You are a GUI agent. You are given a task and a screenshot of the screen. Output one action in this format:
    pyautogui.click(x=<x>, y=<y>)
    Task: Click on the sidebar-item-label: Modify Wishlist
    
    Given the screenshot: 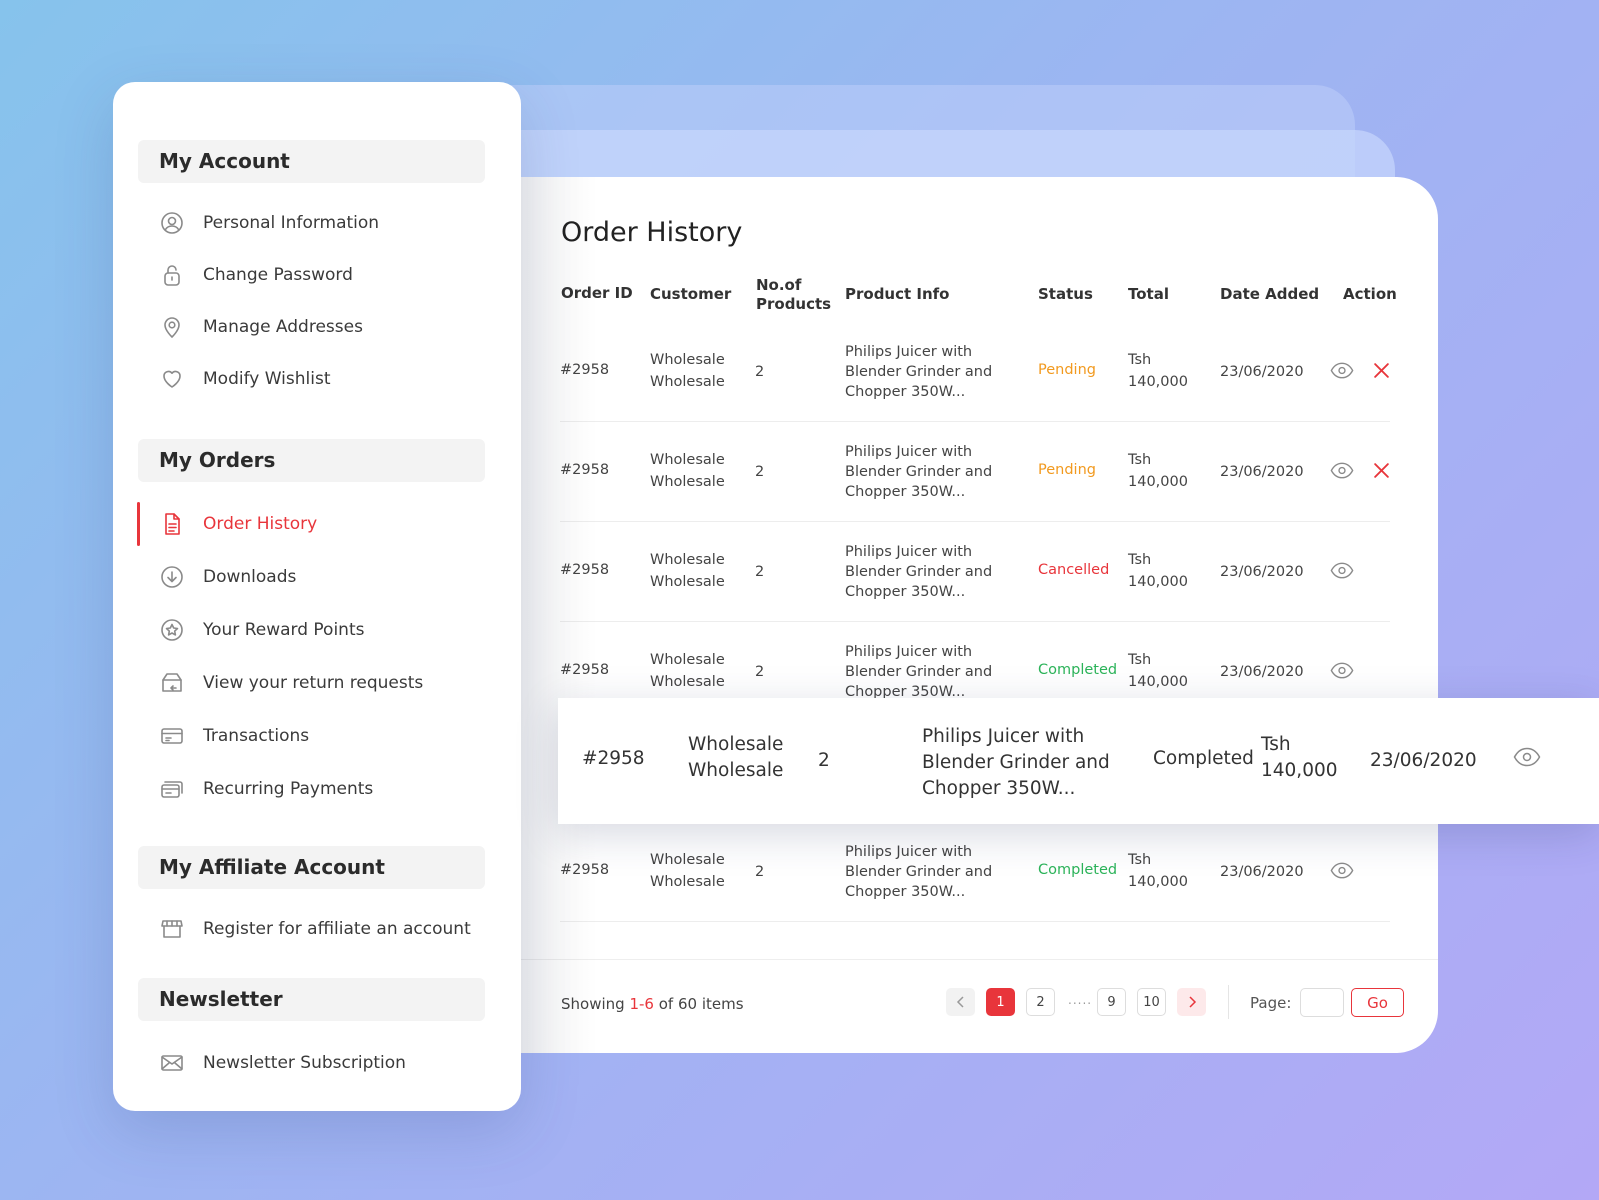 What is the action you would take?
    pyautogui.click(x=267, y=379)
    